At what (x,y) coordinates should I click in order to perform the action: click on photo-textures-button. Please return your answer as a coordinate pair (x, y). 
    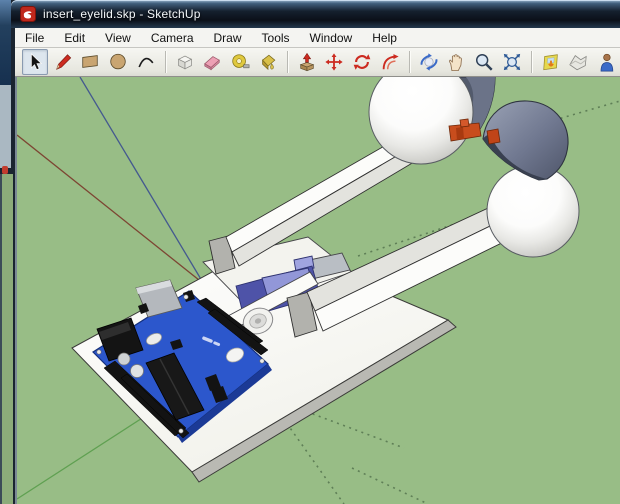
    Looking at the image, I should click on (606, 62).